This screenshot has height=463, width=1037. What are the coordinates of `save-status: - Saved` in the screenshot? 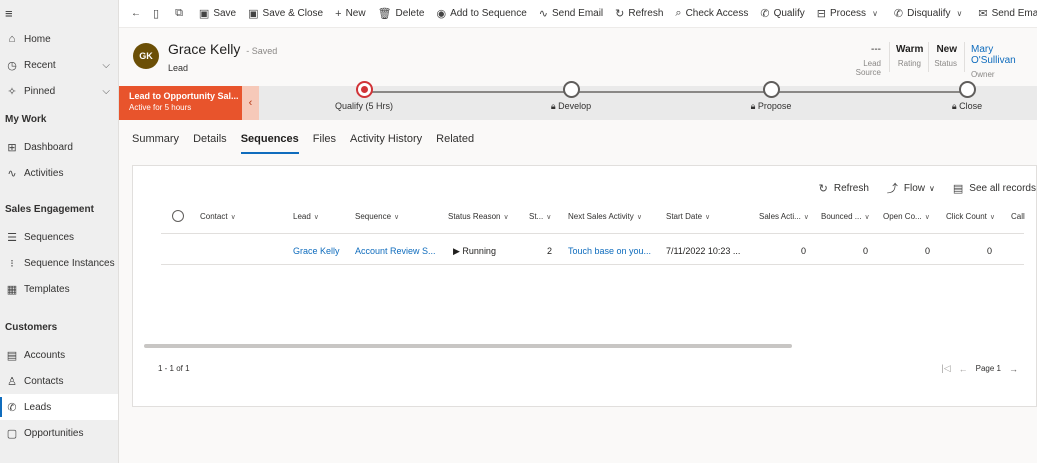 It's located at (262, 51).